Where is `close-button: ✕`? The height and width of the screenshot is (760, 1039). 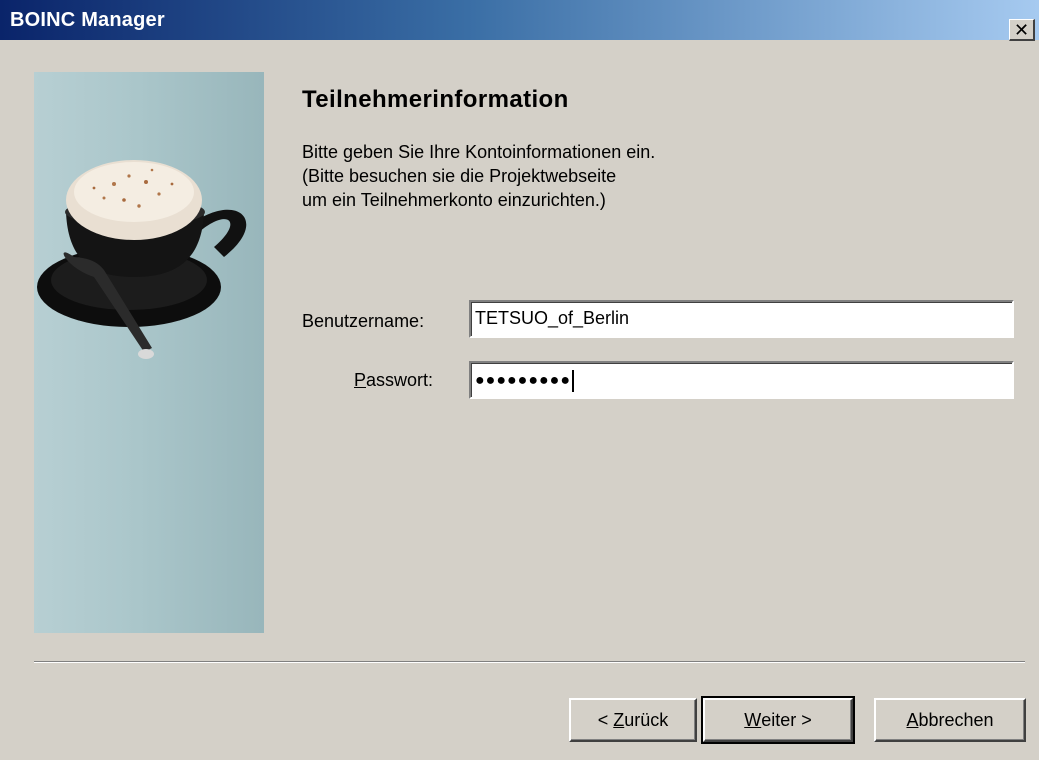 close-button: ✕ is located at coordinates (1022, 30).